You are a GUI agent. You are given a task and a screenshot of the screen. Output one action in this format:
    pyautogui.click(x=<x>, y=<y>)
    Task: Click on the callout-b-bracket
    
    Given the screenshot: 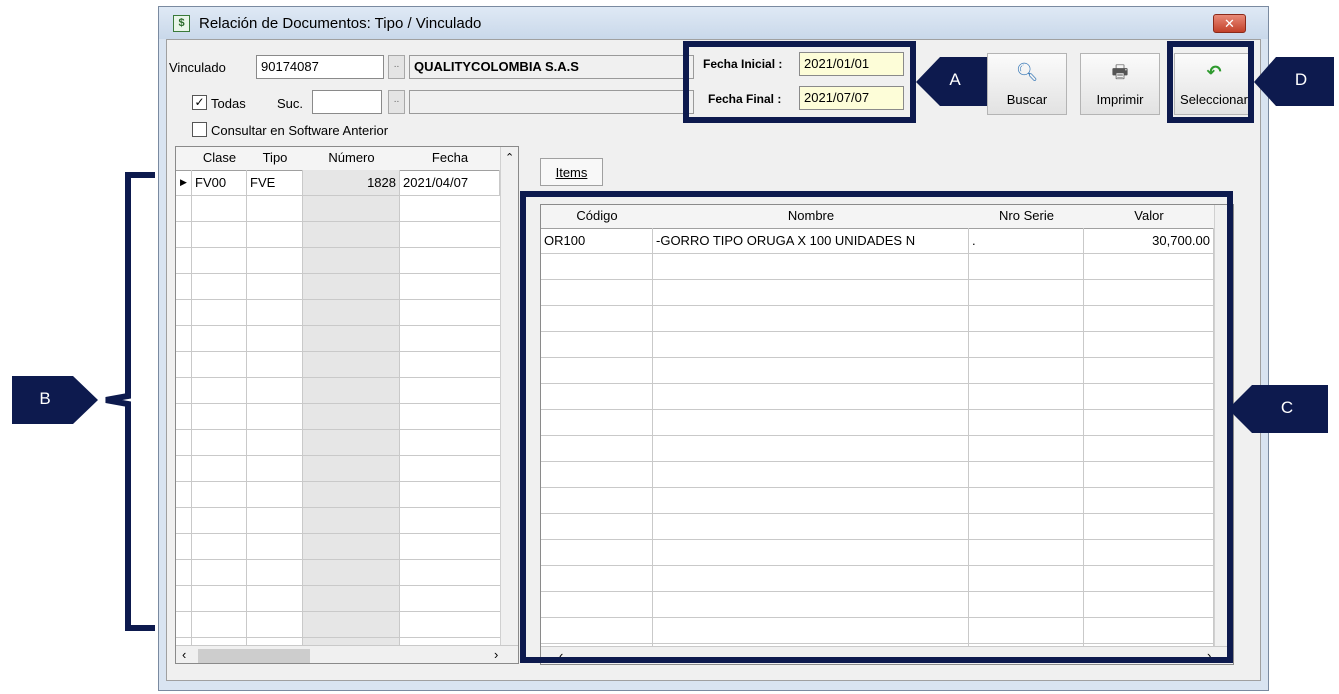 What is the action you would take?
    pyautogui.click(x=130, y=401)
    